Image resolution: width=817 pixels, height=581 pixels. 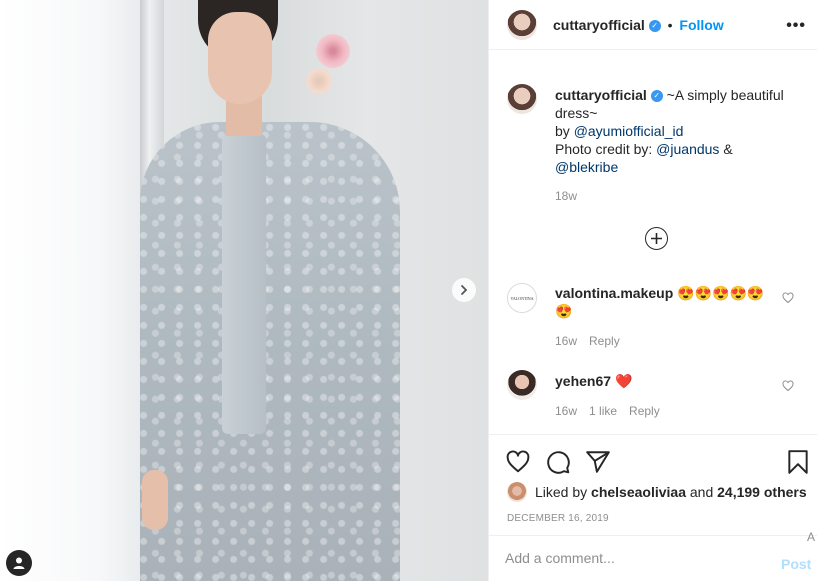 I want to click on add-comment-bar: Post, so click(x=653, y=558).